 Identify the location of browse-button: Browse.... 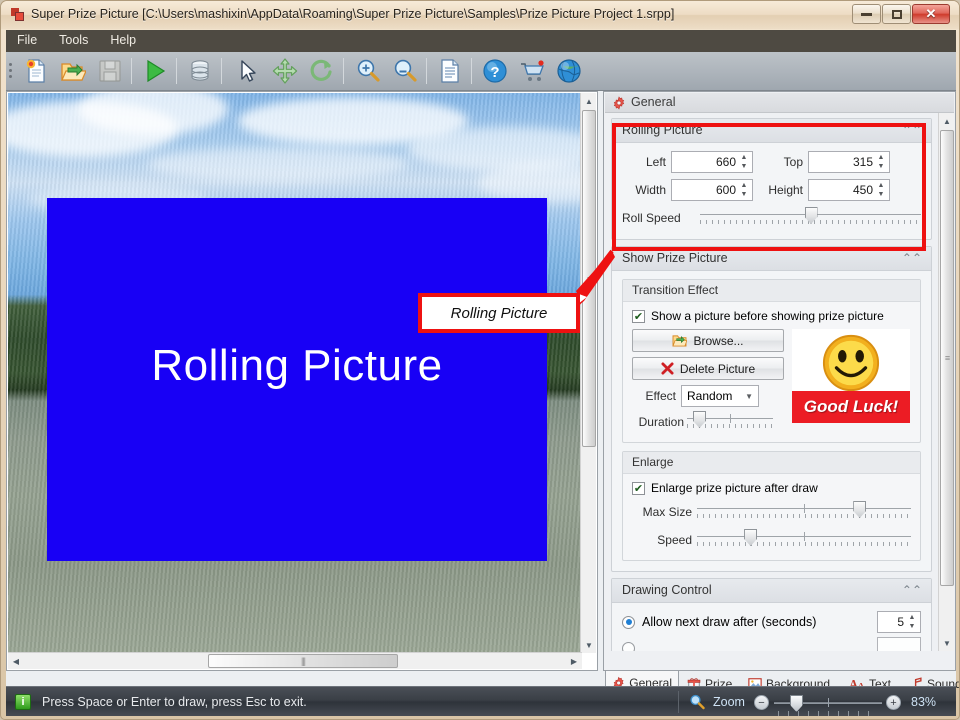
(708, 340).